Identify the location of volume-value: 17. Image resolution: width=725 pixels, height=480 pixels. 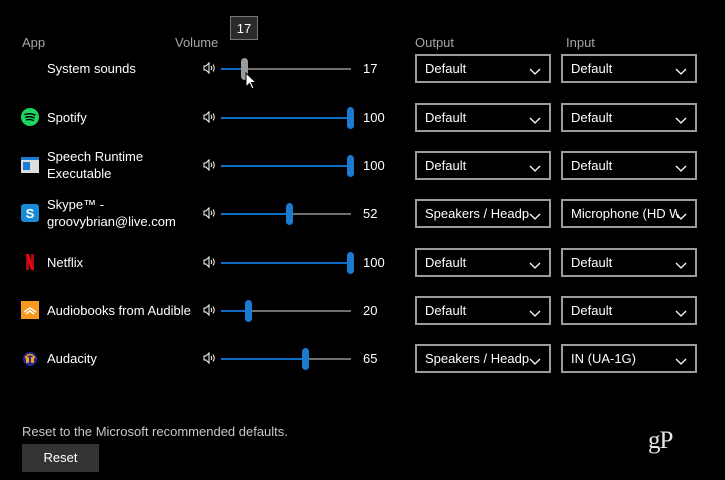
(370, 68).